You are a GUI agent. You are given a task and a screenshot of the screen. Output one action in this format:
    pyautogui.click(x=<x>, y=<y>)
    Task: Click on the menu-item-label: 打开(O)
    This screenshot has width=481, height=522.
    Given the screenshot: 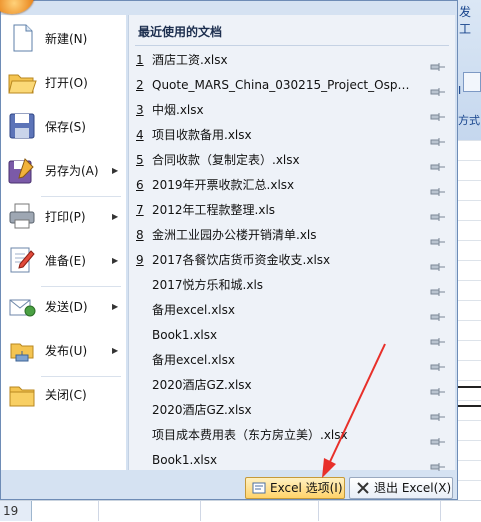 What is the action you would take?
    pyautogui.click(x=66, y=82)
    